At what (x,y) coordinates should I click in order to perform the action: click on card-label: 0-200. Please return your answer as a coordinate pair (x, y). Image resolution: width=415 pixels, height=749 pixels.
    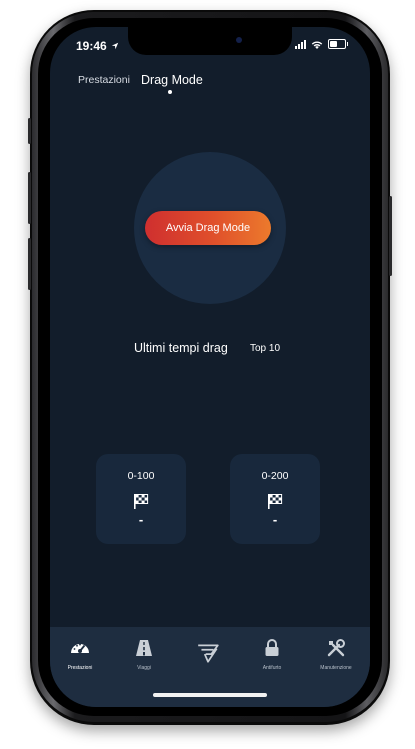
    Looking at the image, I should click on (275, 476).